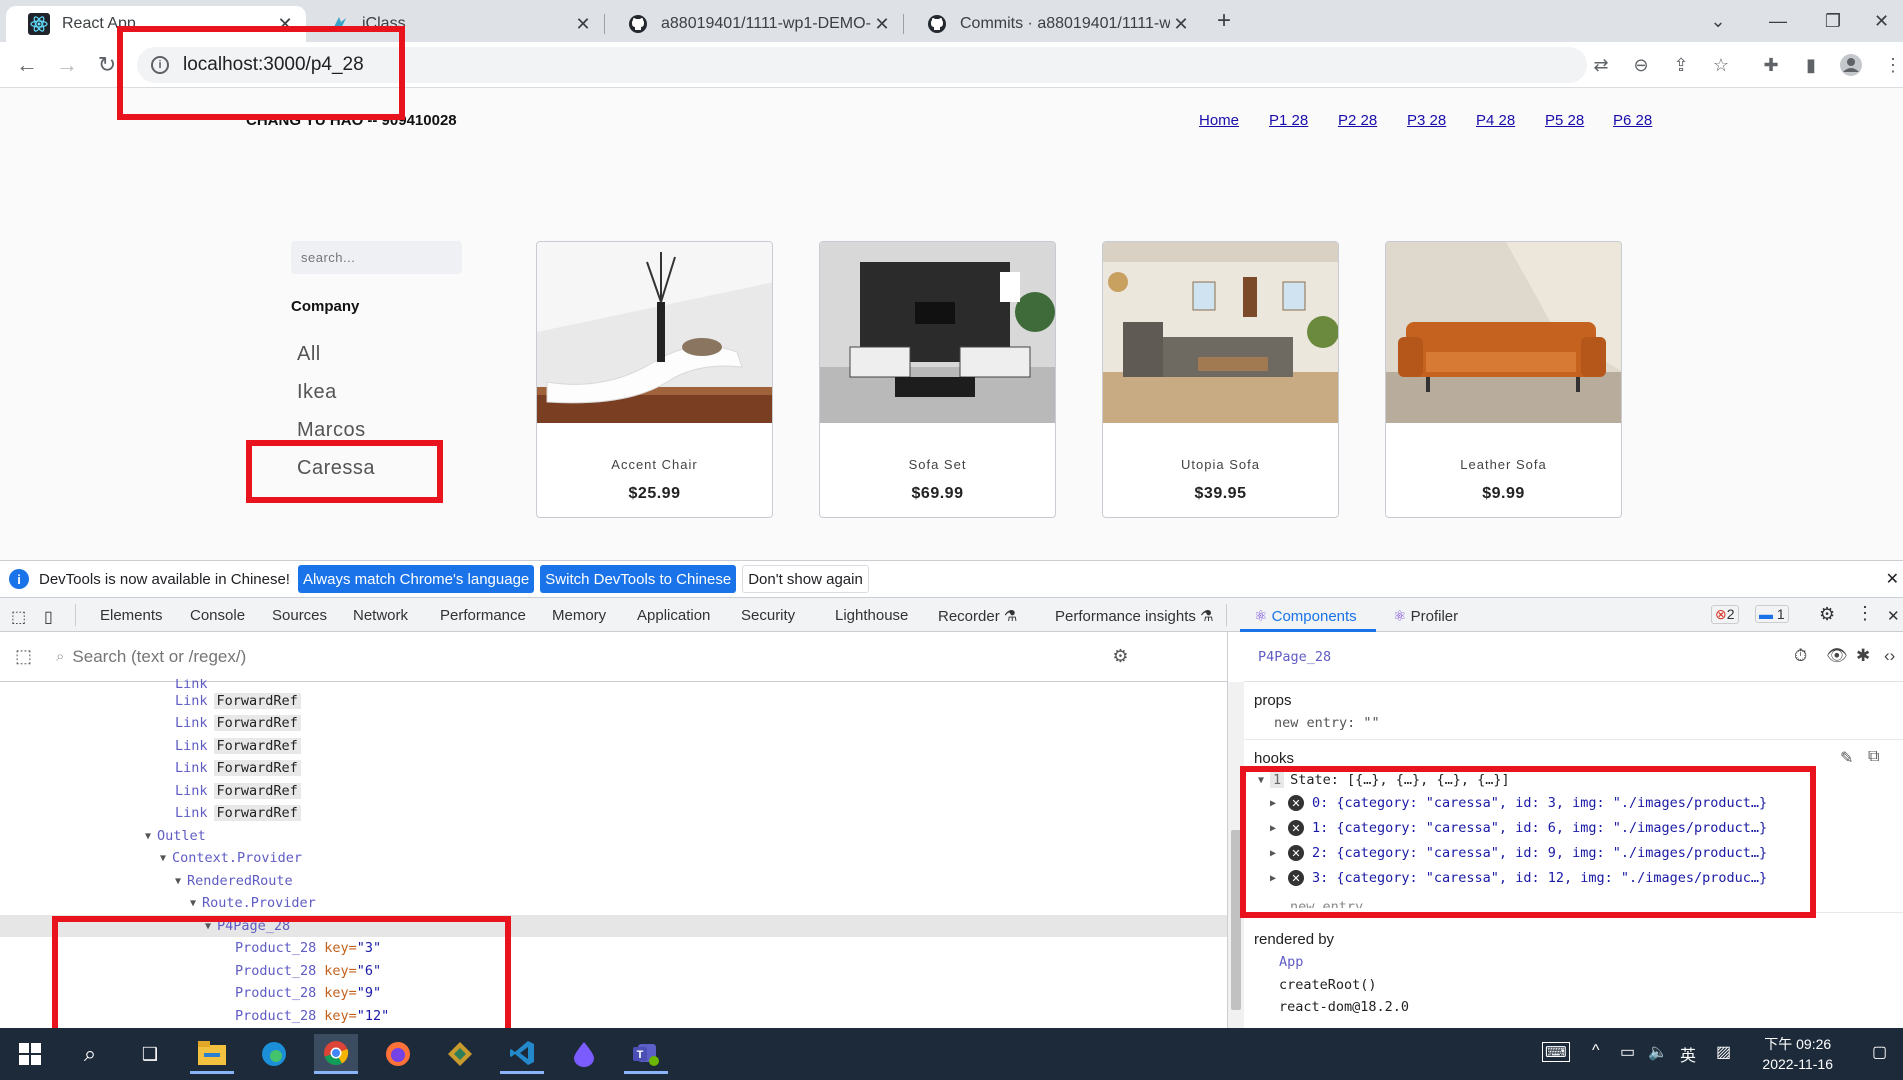 This screenshot has width=1903, height=1080. I want to click on tree-node-p4page: ▼ P4Page_28, so click(247, 926).